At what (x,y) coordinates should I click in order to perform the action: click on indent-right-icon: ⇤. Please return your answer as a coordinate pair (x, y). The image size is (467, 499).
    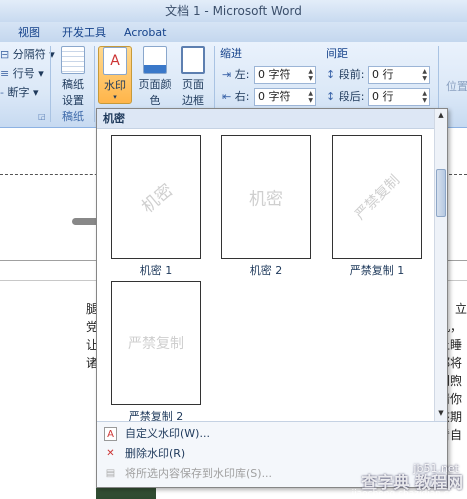
    Looking at the image, I should click on (227, 96).